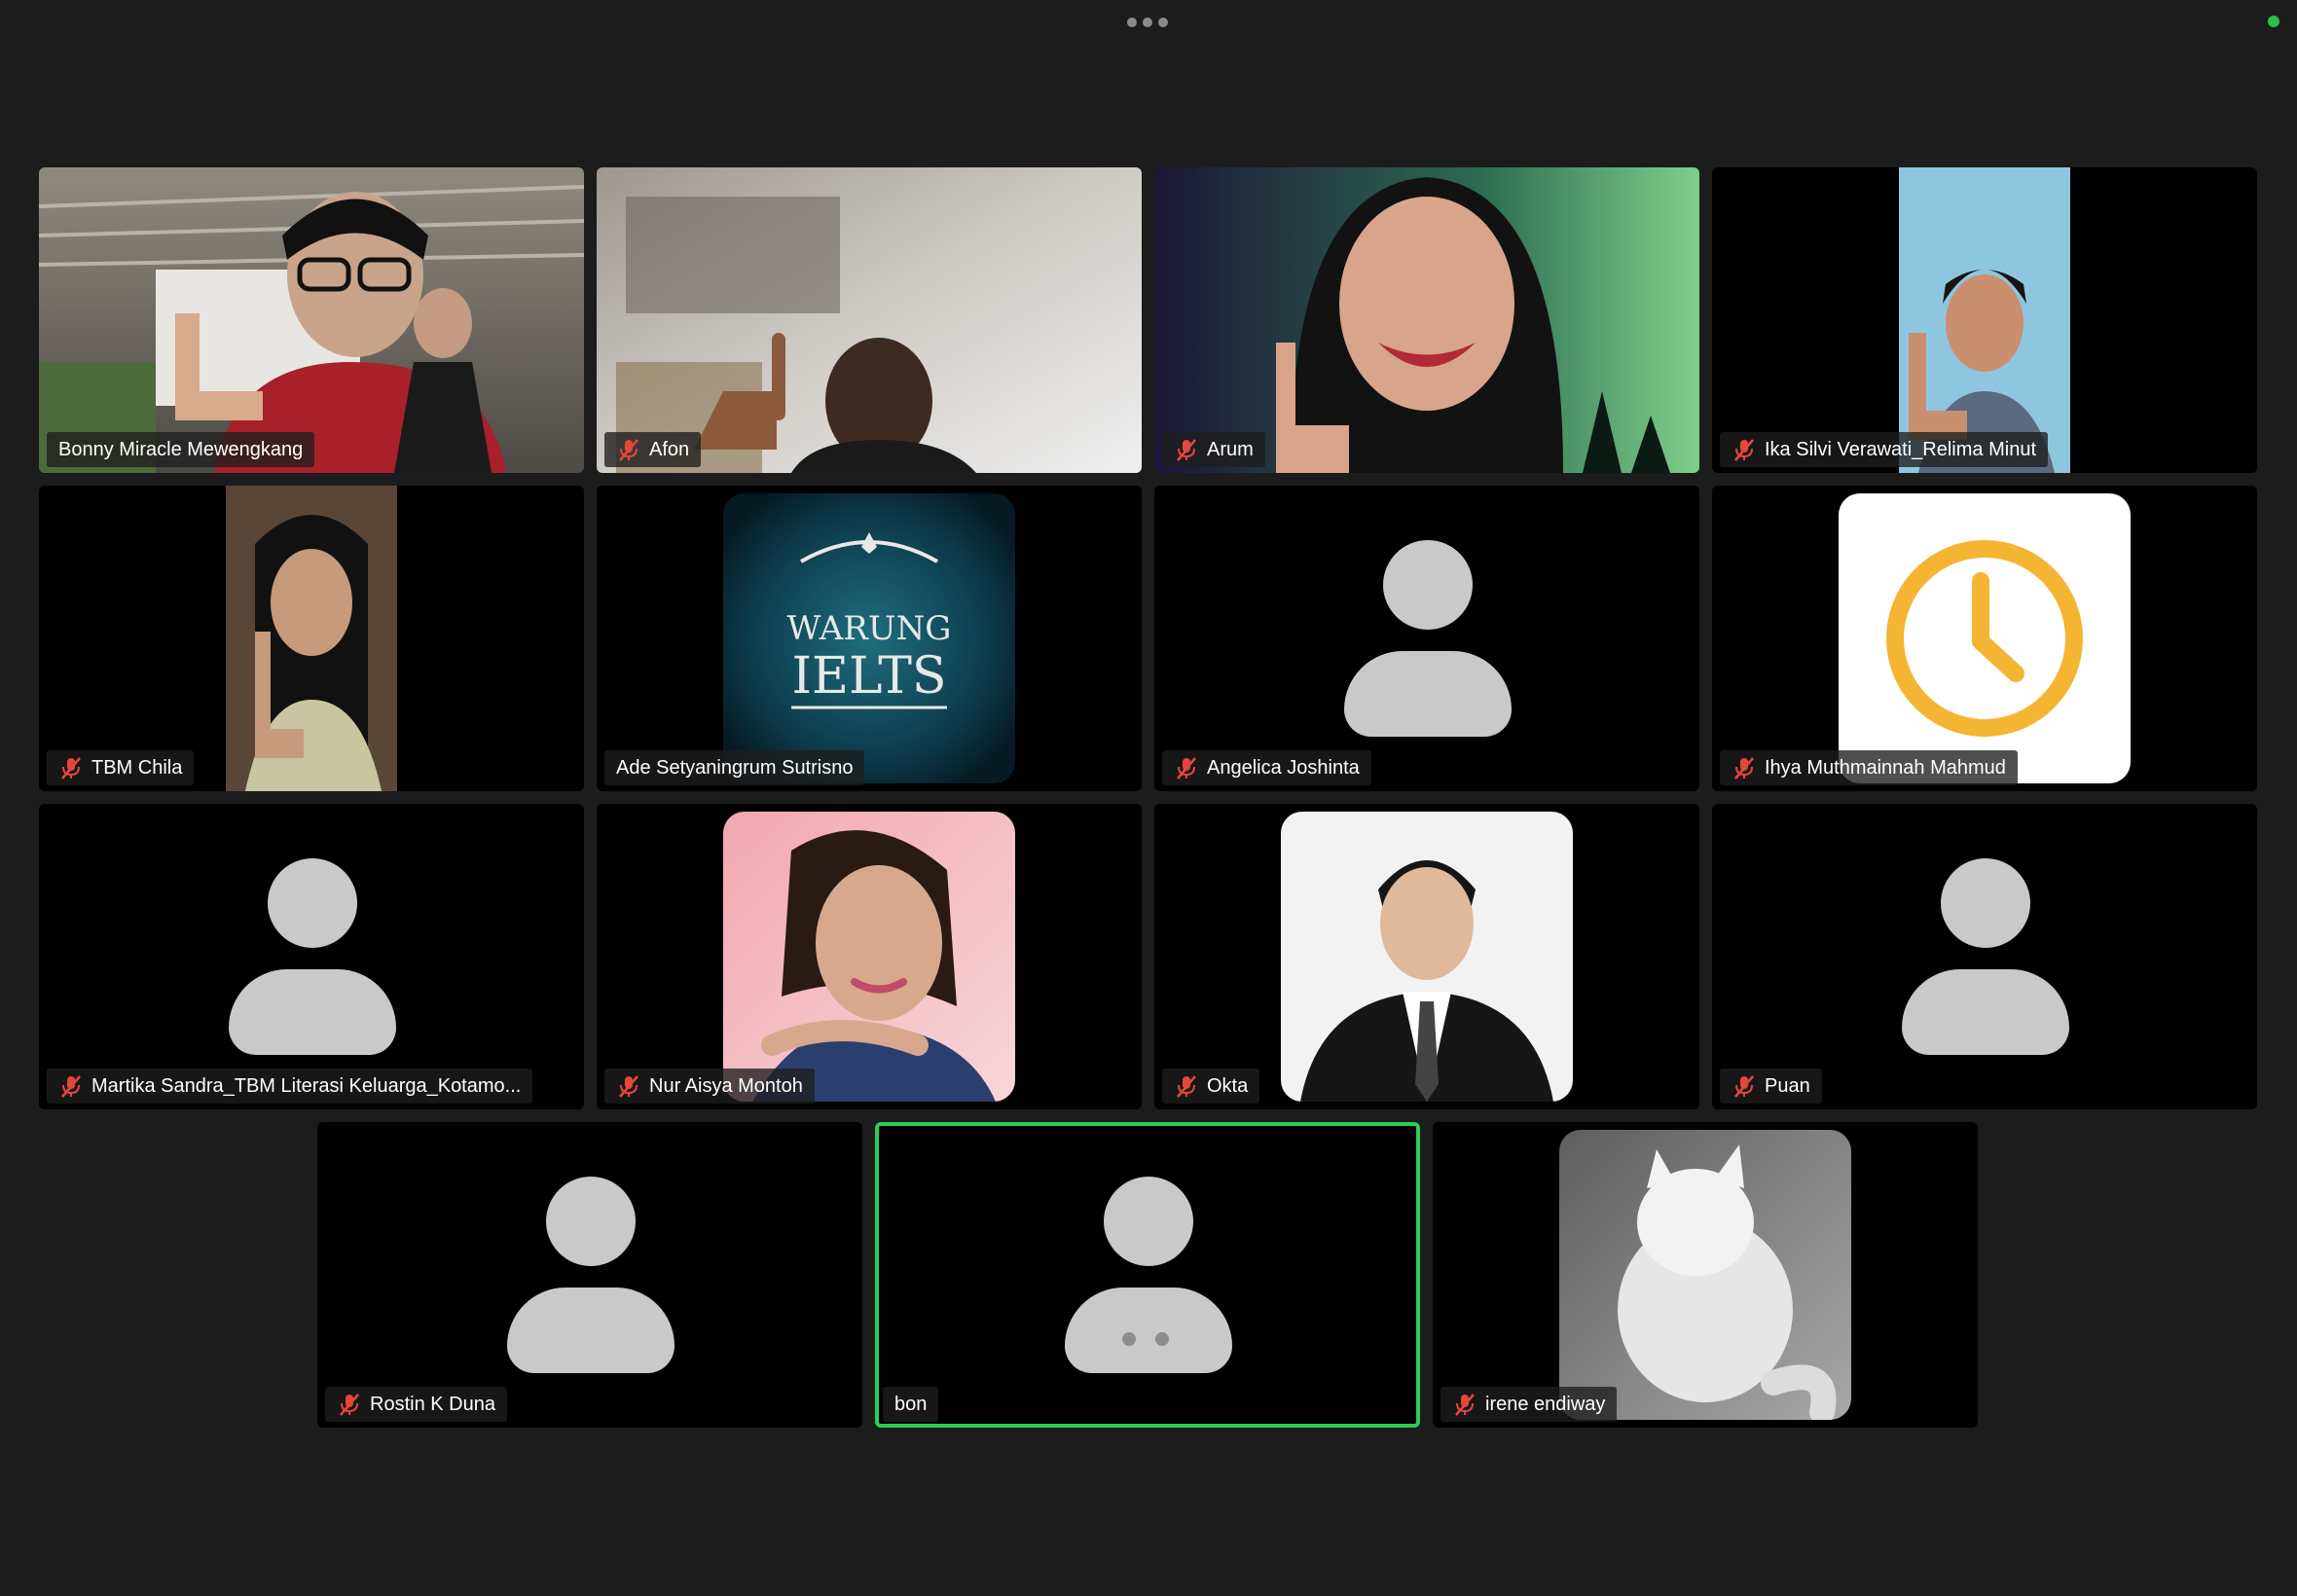 The height and width of the screenshot is (1596, 2297). I want to click on participant-tile: Angelica Joshinta, so click(1426, 638).